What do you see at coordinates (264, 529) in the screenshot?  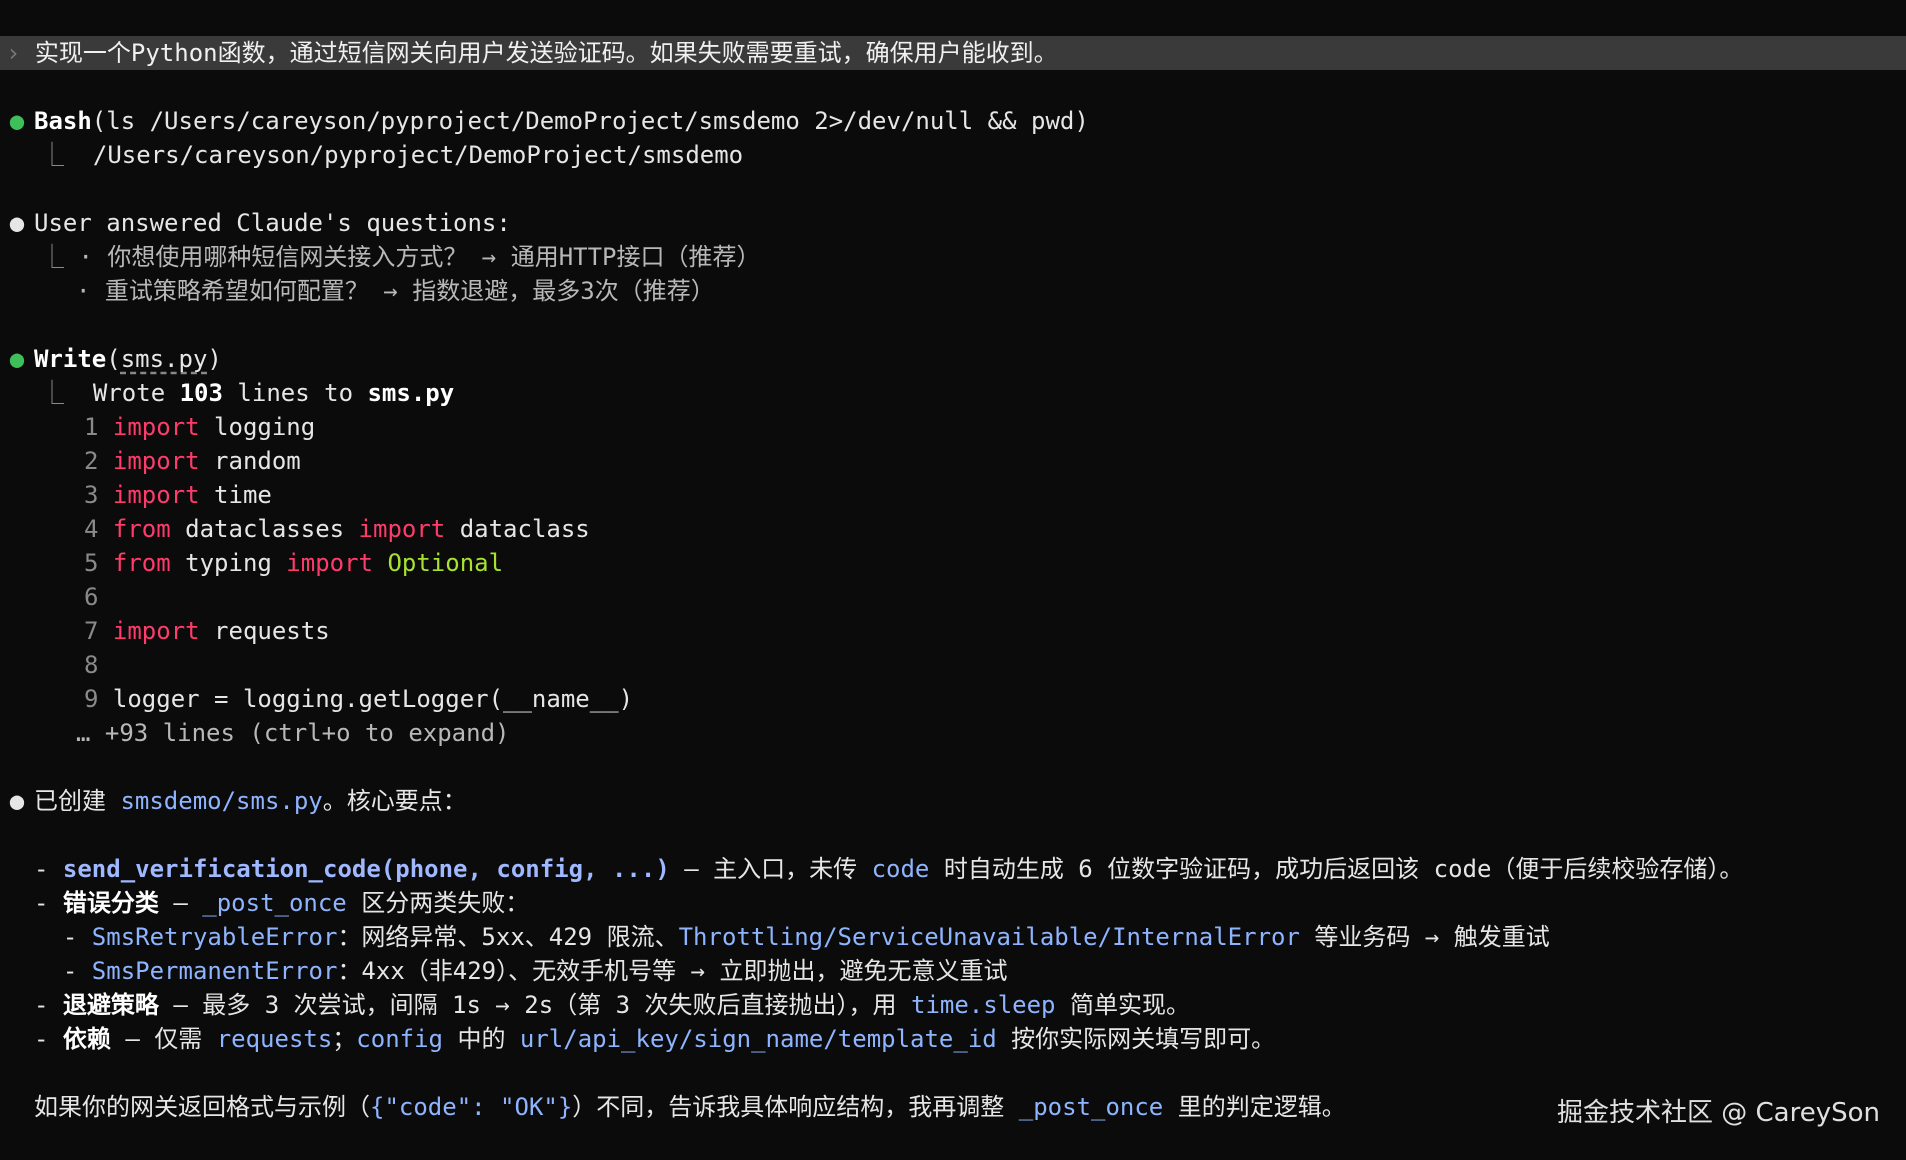 I see `code-text: dataclasses` at bounding box center [264, 529].